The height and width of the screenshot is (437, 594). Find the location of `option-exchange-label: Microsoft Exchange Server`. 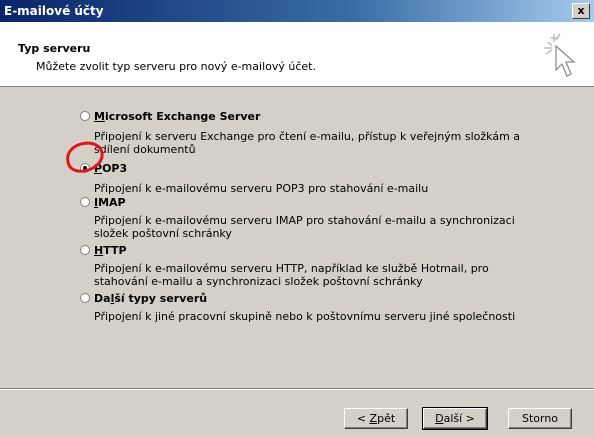

option-exchange-label: Microsoft Exchange Server is located at coordinates (177, 116).